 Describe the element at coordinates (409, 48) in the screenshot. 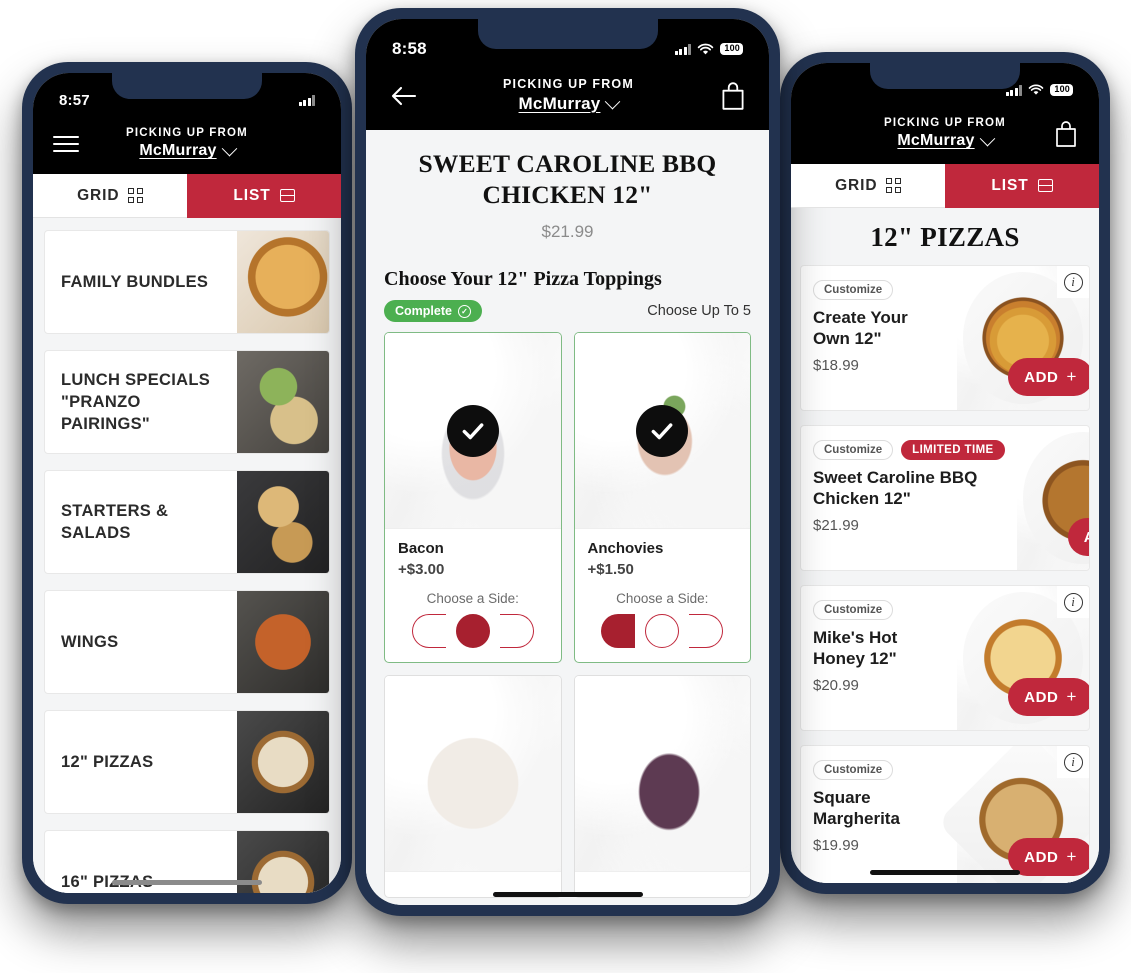

I see `status-time: 8:58` at that location.